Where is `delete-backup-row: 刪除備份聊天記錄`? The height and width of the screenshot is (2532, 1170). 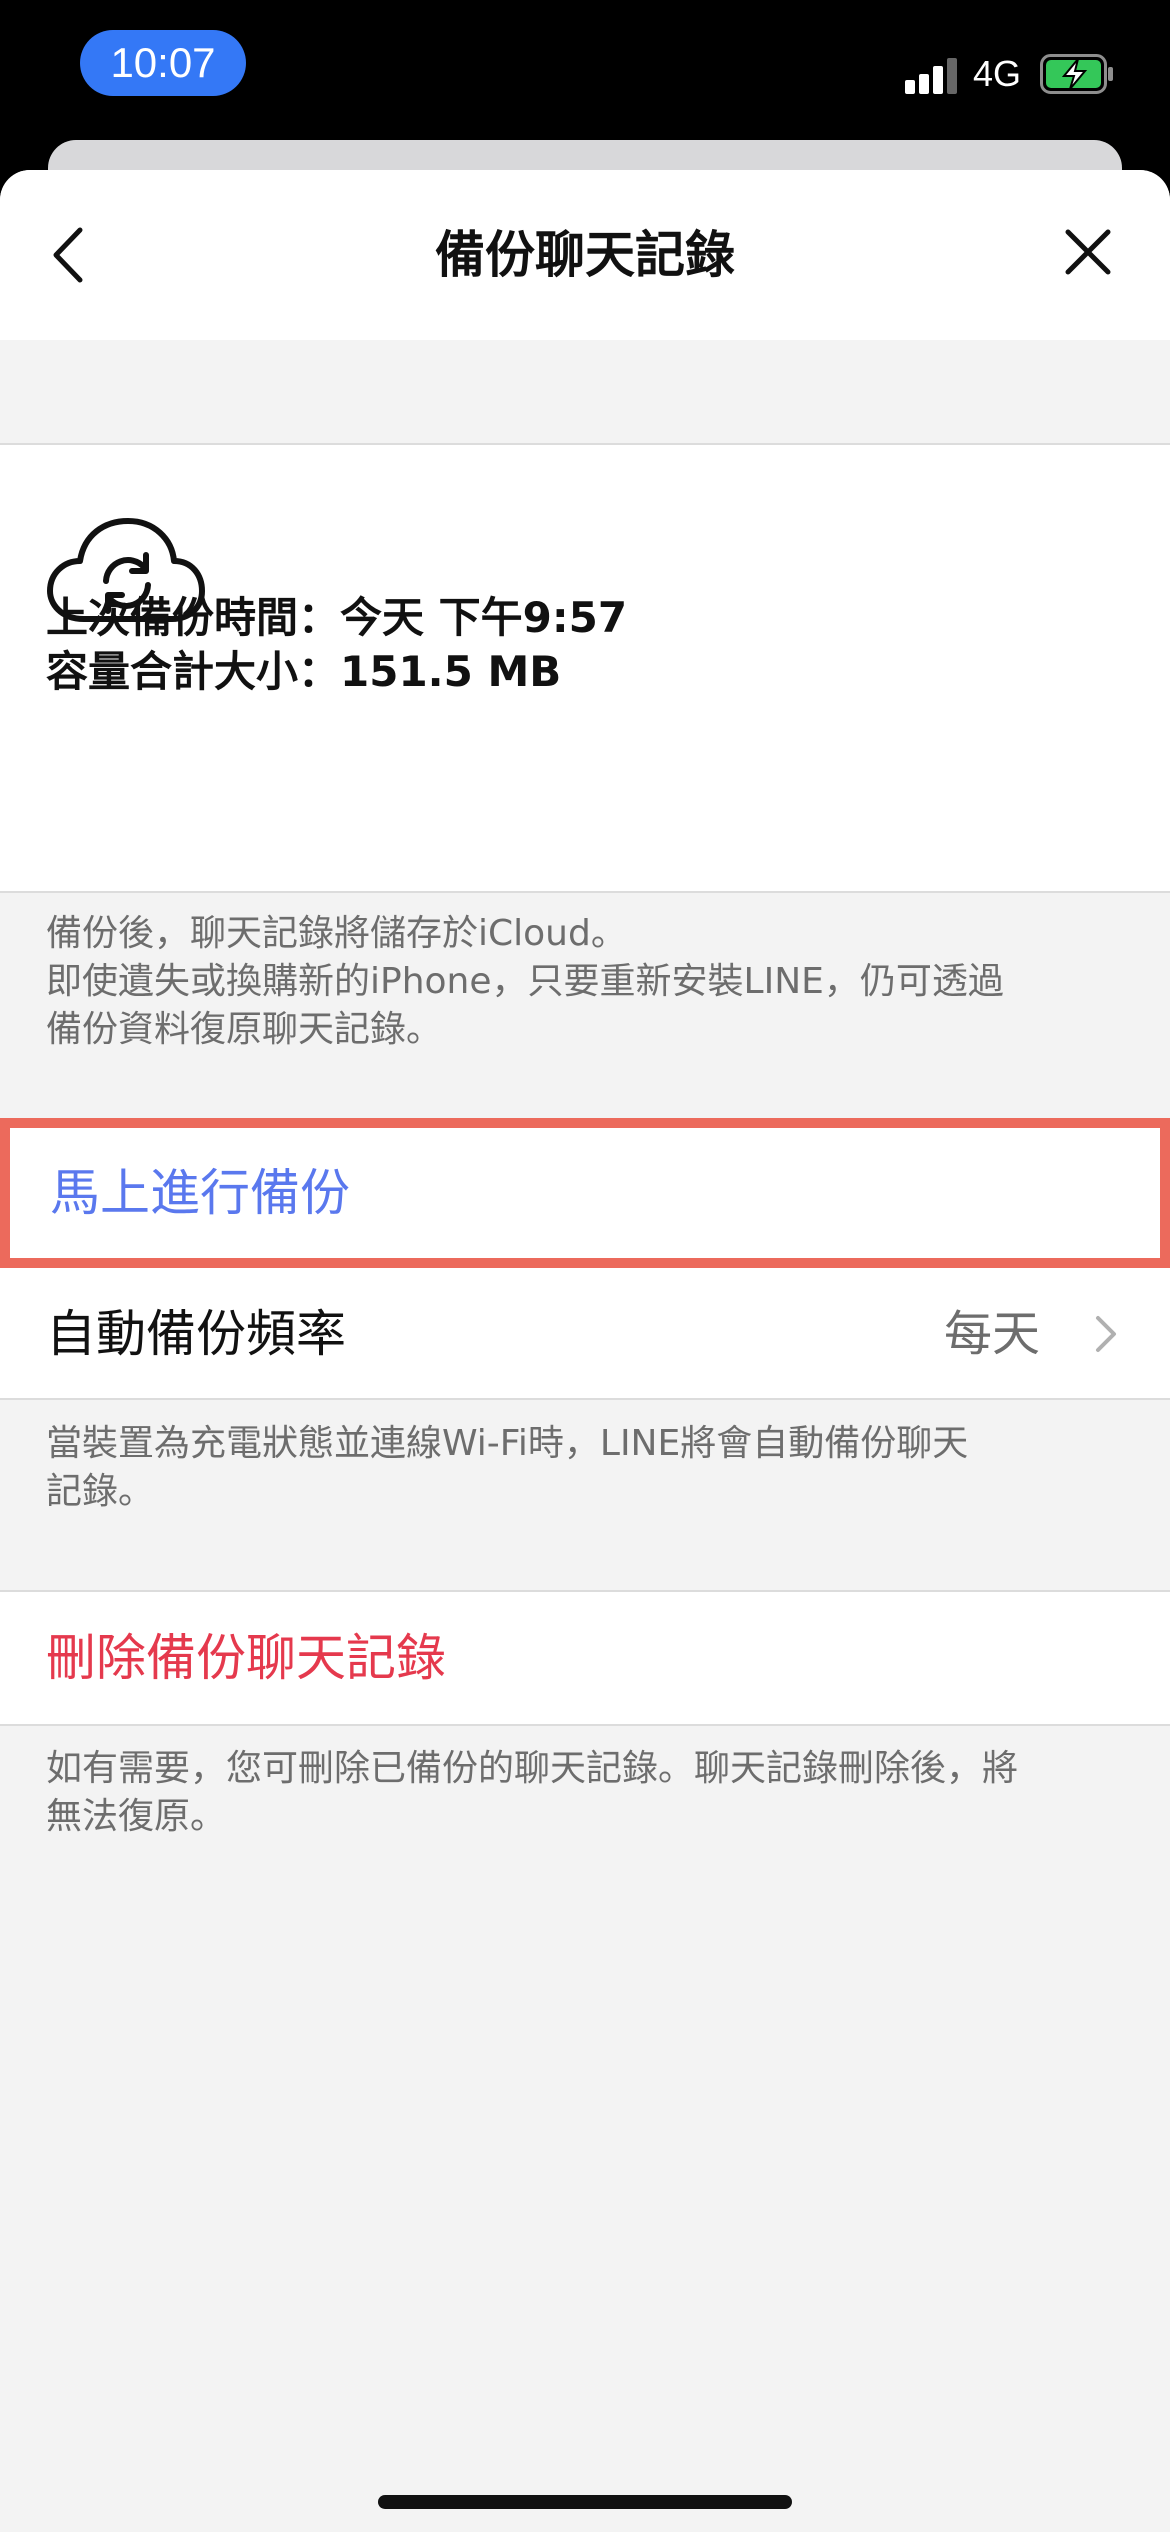
delete-backup-row: 刪除備份聊天記錄 is located at coordinates (585, 1658).